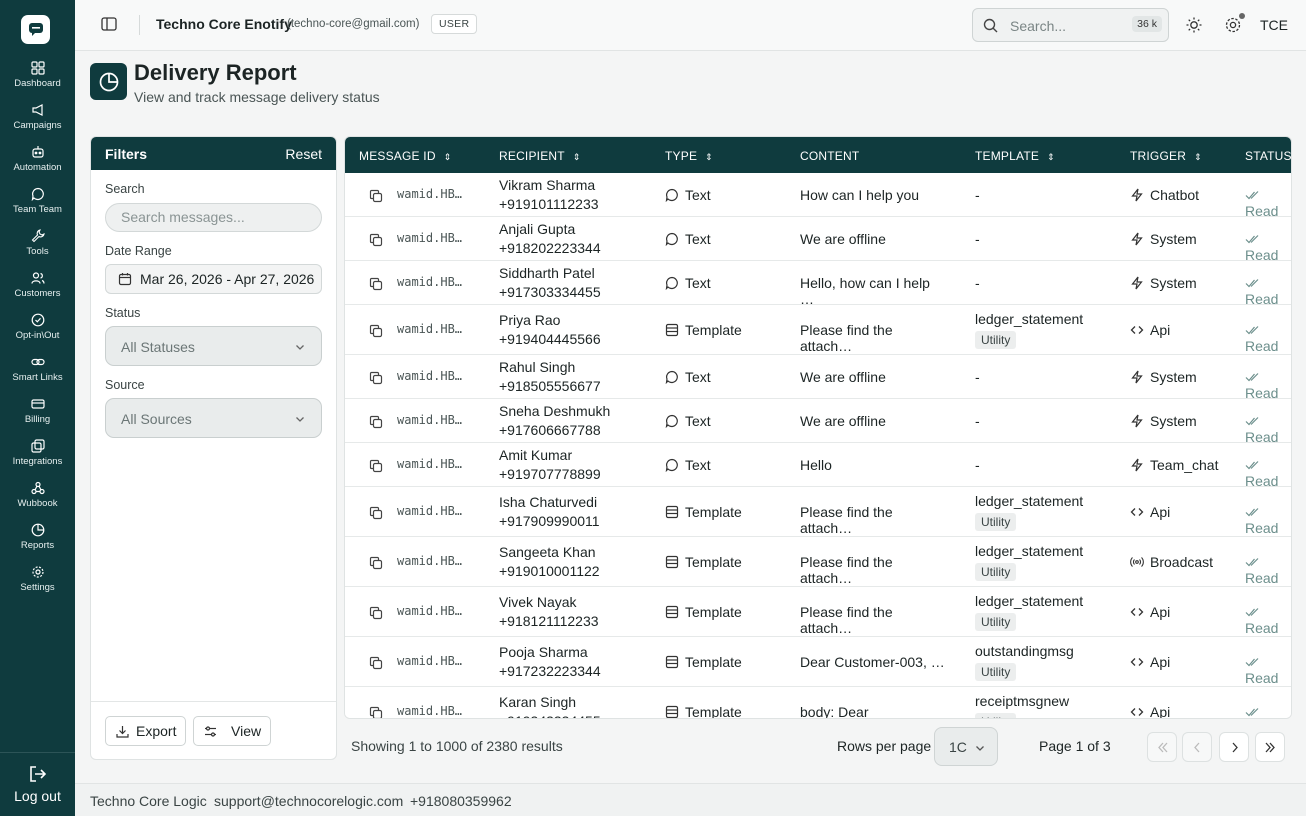  I want to click on filters-footer: Export View, so click(213, 730).